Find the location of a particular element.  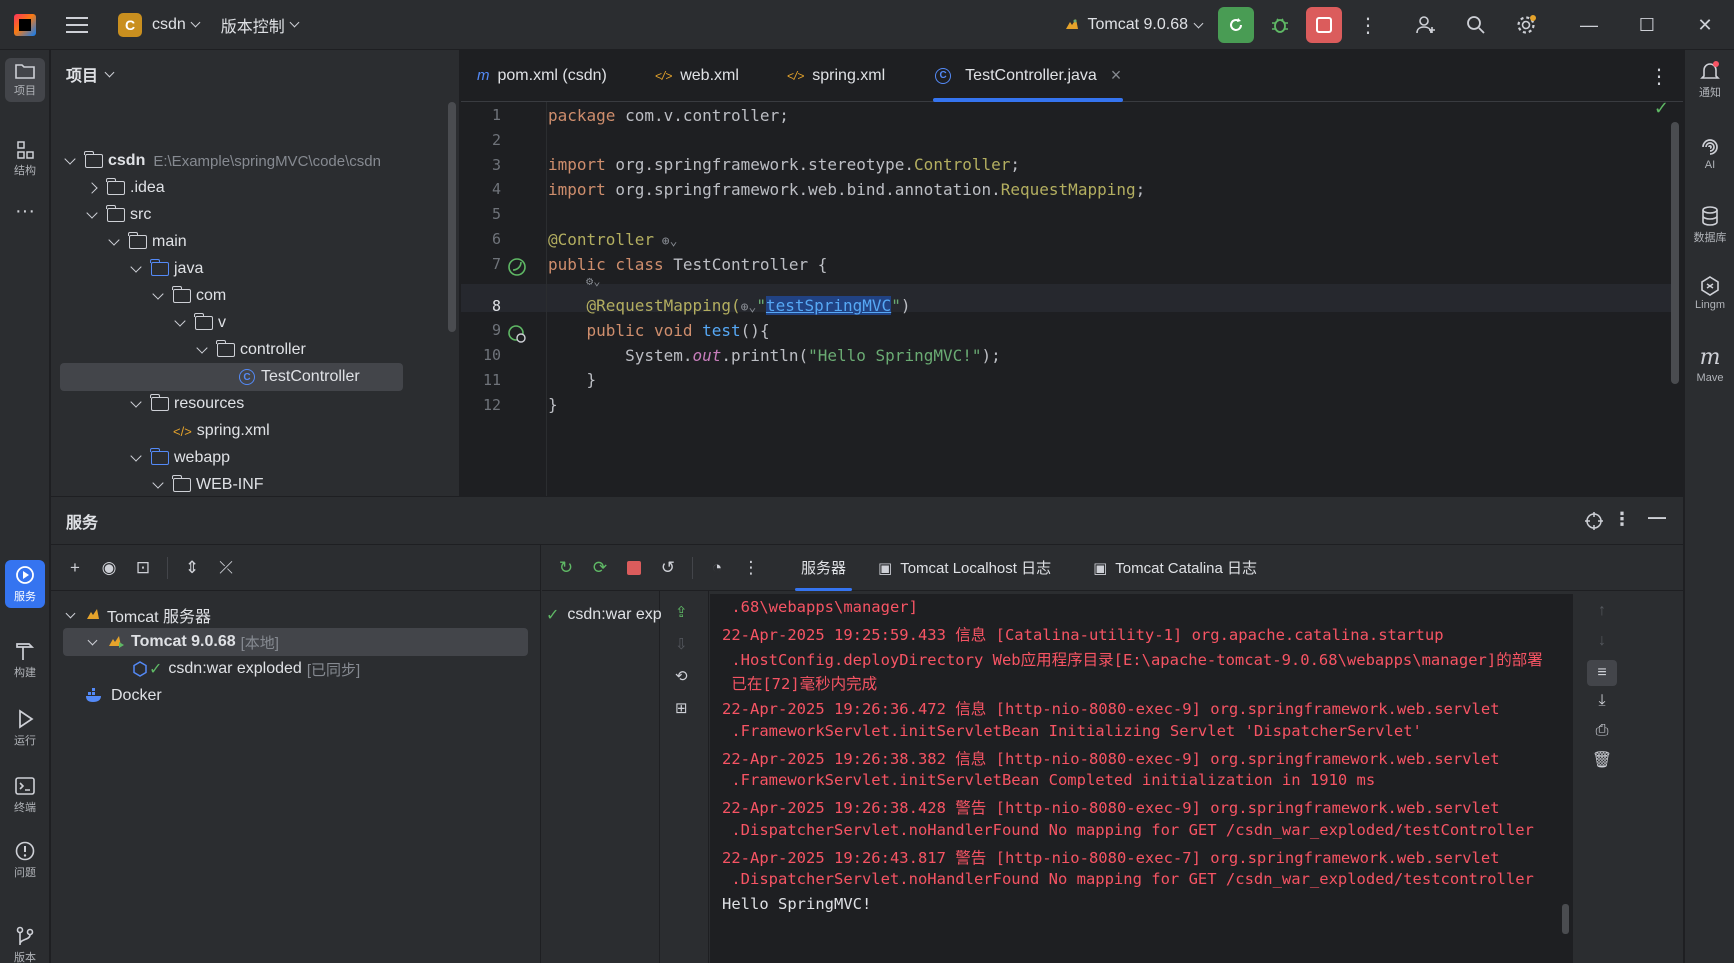

main-menu-icon is located at coordinates (77, 24).